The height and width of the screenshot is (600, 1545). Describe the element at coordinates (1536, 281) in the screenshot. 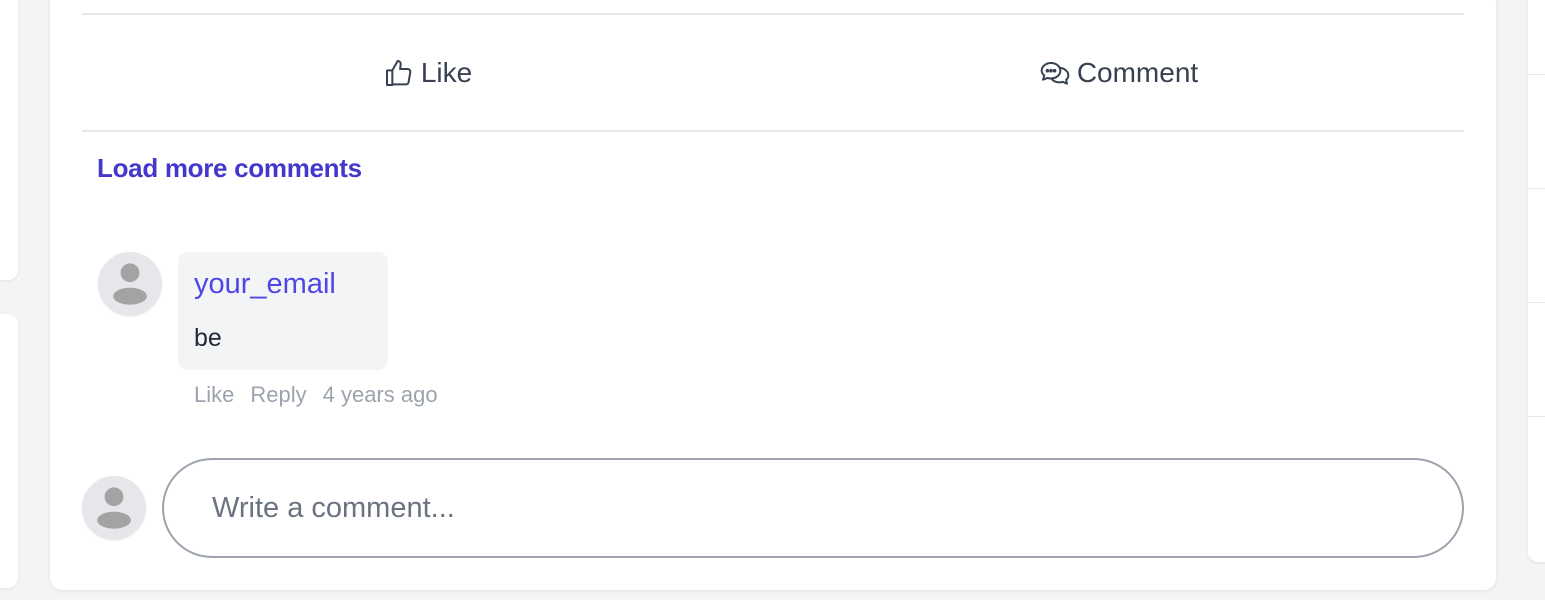

I see `side-panel-right` at that location.